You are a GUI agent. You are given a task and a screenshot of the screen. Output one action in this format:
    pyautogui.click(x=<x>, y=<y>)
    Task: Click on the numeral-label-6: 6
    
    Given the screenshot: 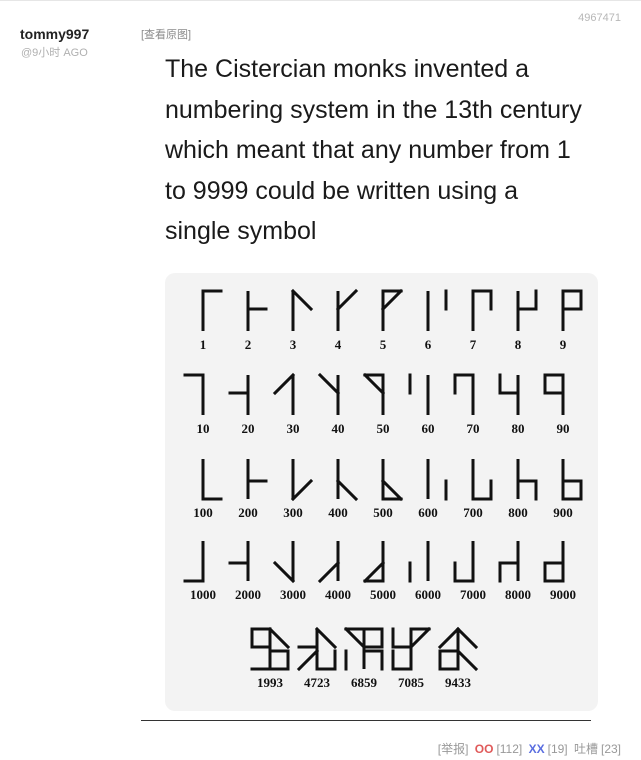 What is the action you would take?
    pyautogui.click(x=428, y=344)
    